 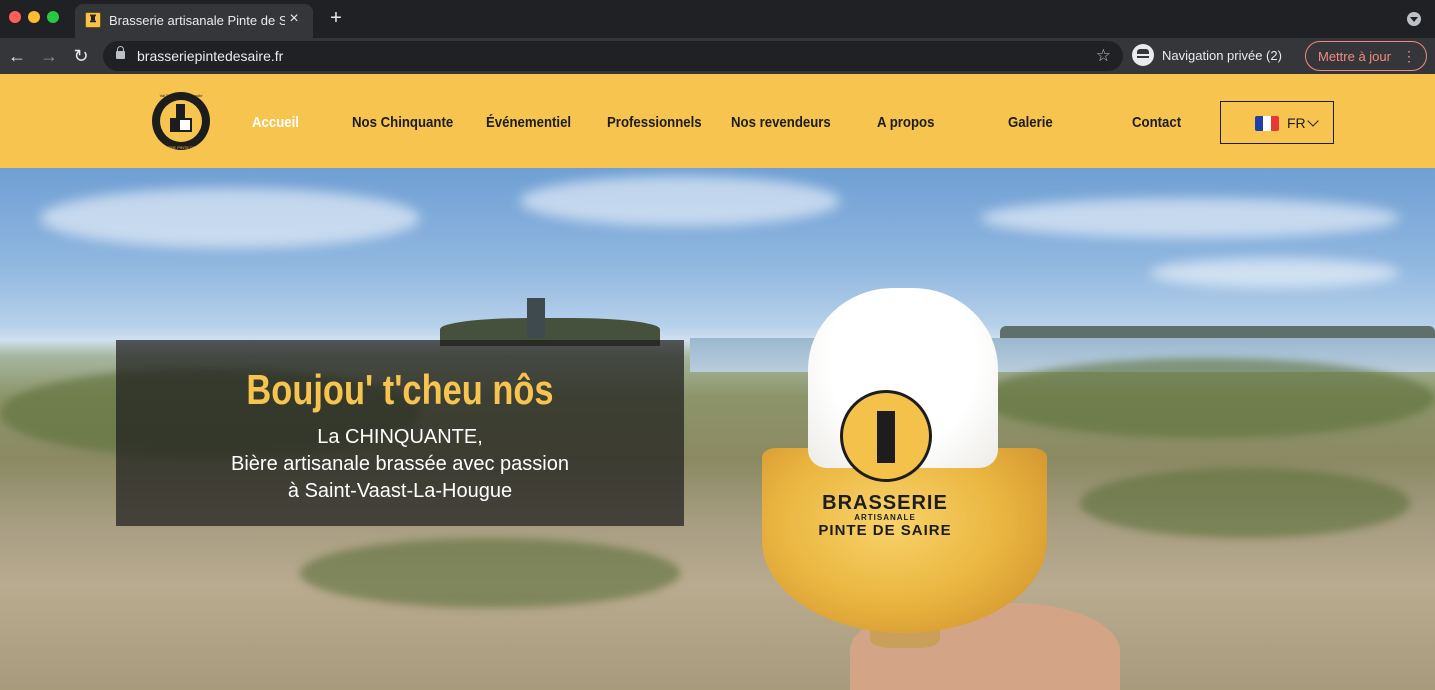 I want to click on tab-search-icon, so click(x=1414, y=19).